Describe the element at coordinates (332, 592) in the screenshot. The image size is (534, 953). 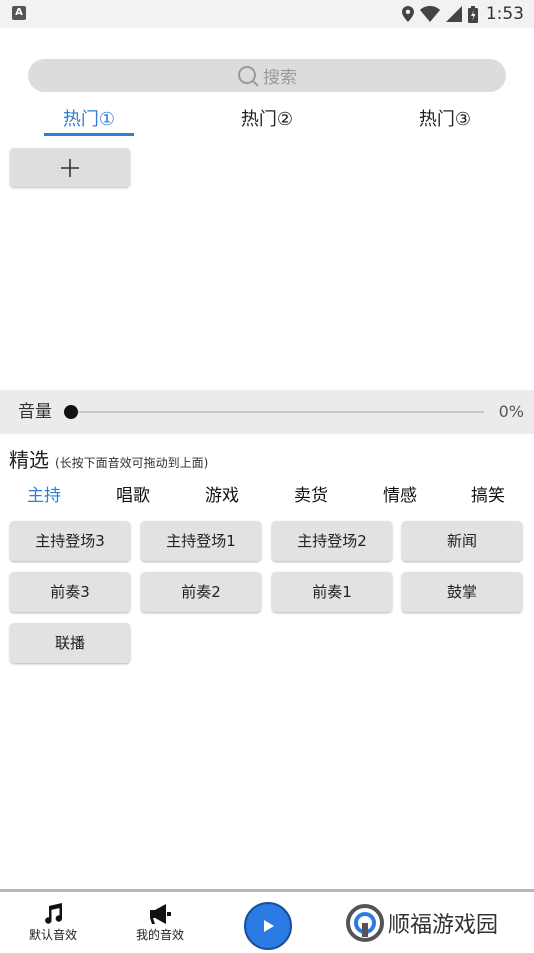
I see `sound-button: 前奏1` at that location.